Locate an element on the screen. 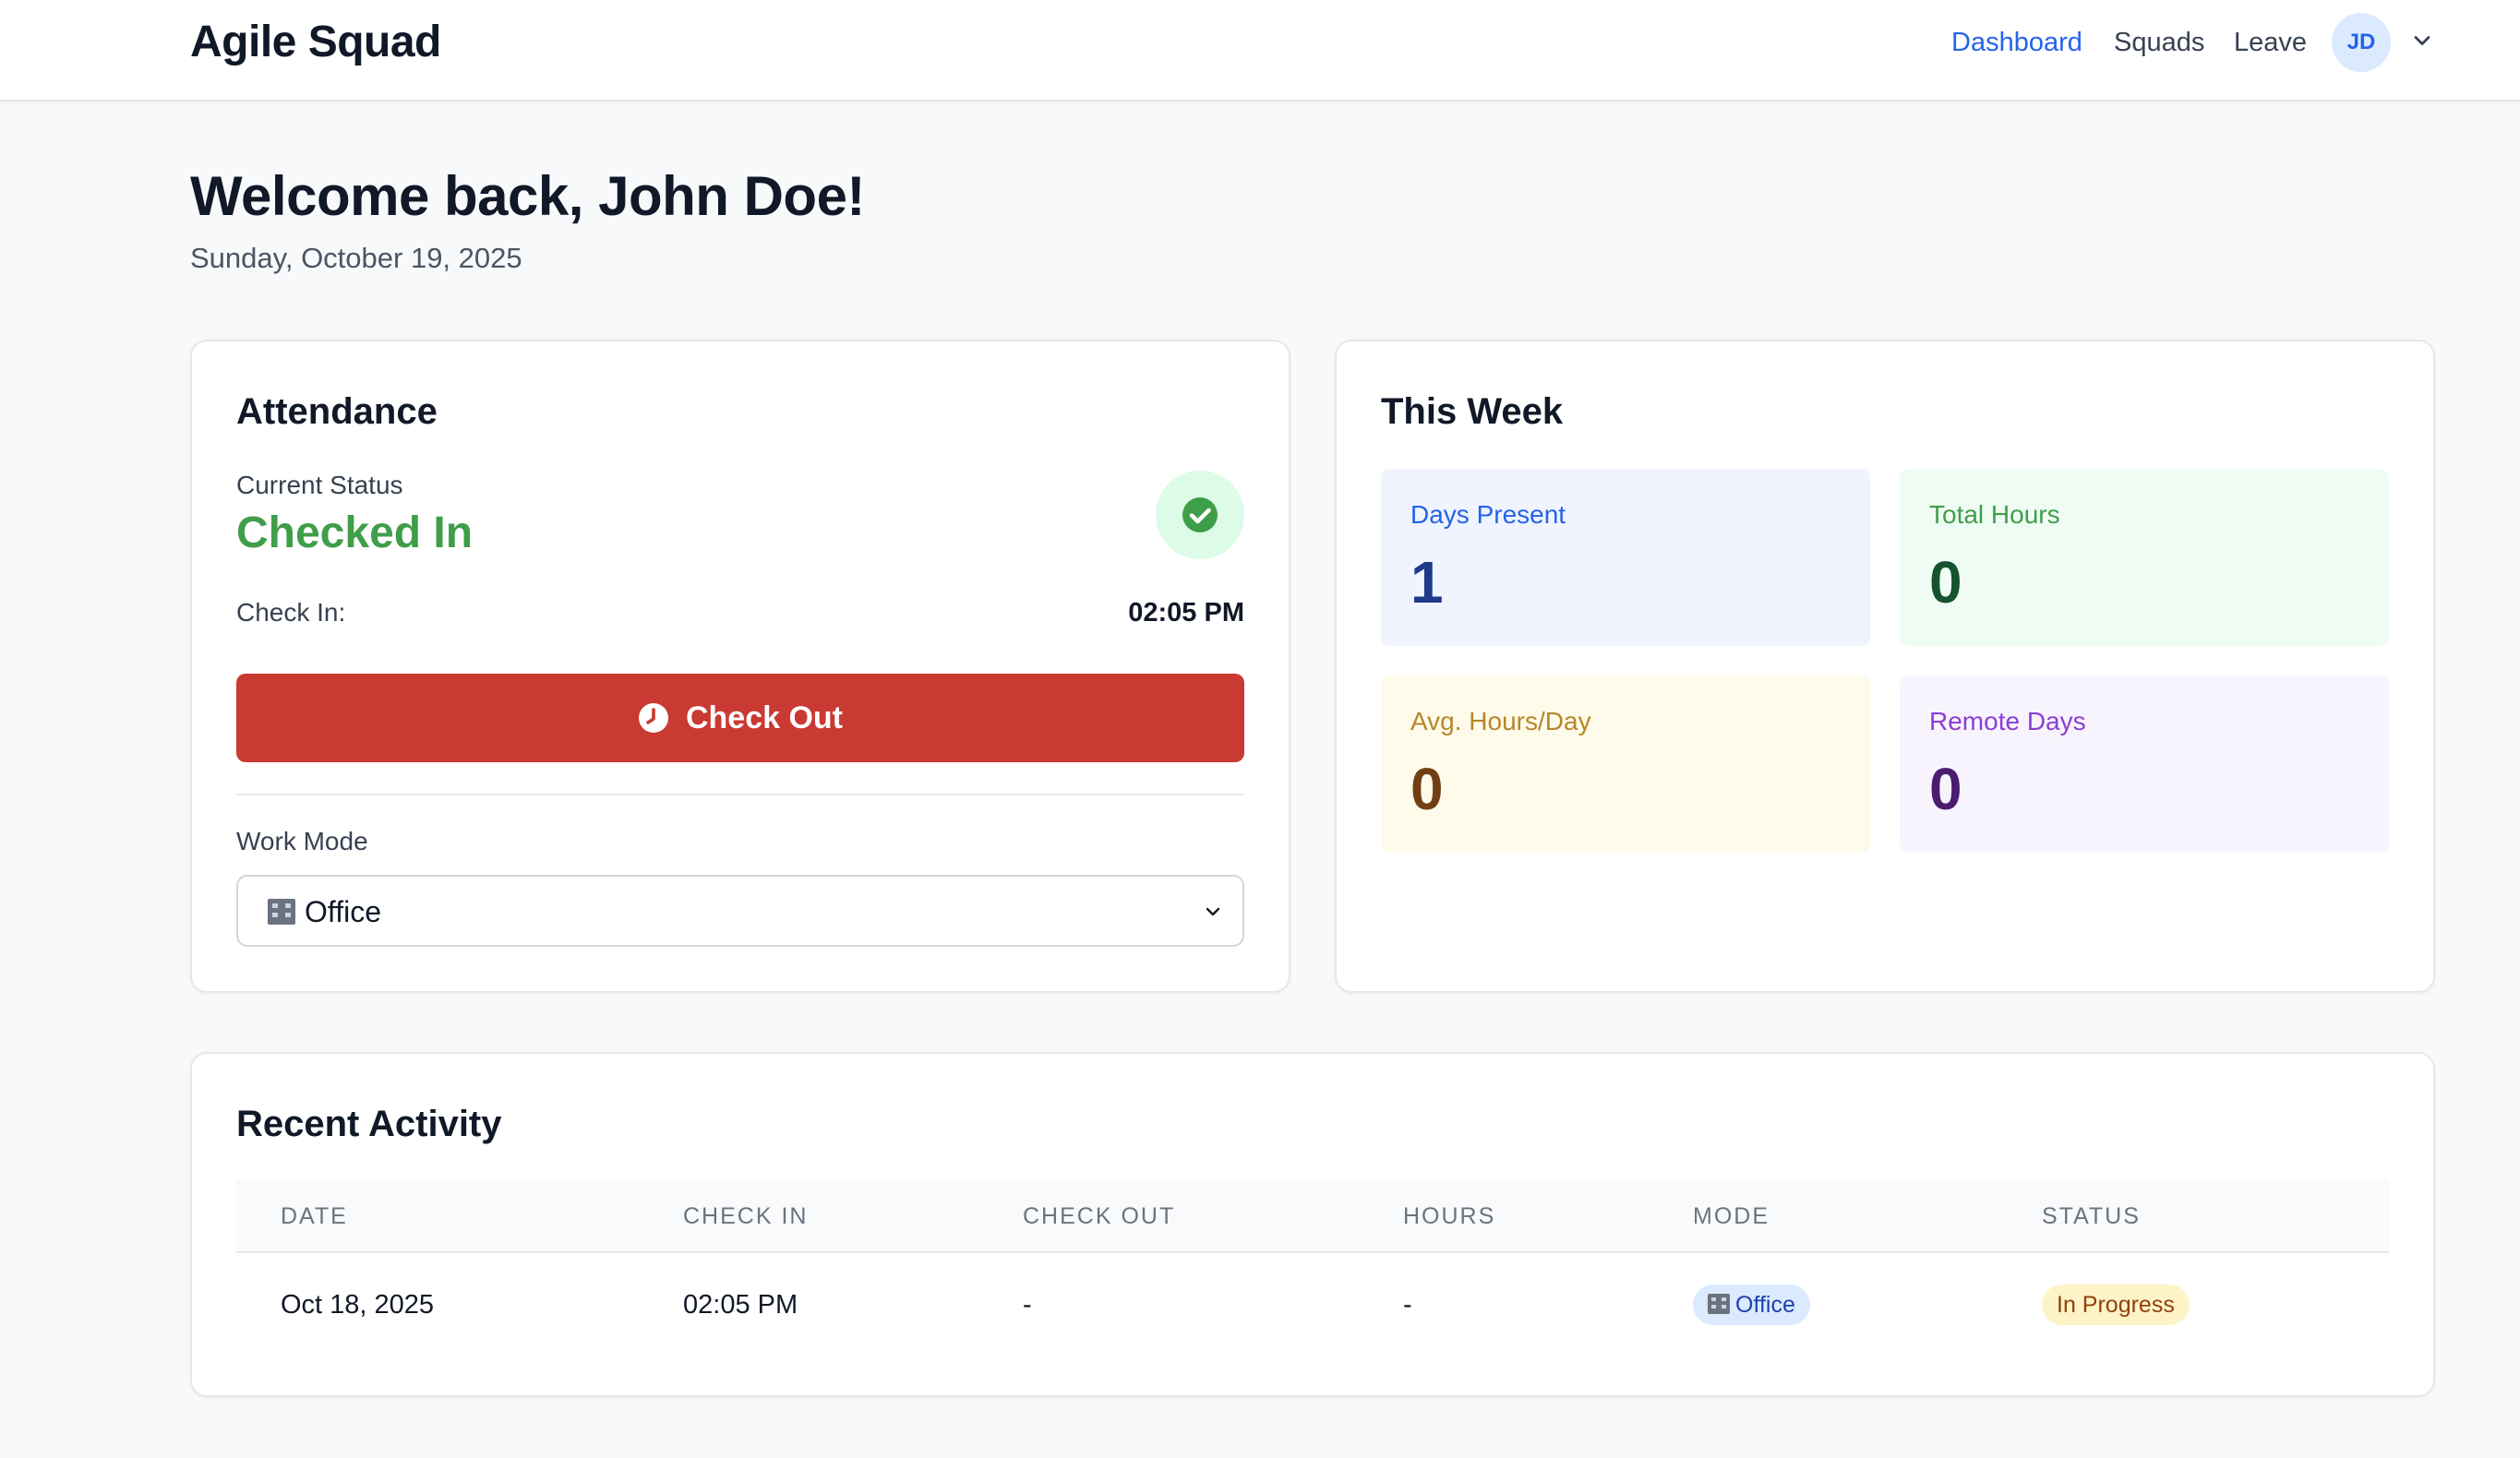  cell-hours: - is located at coordinates (1407, 1305).